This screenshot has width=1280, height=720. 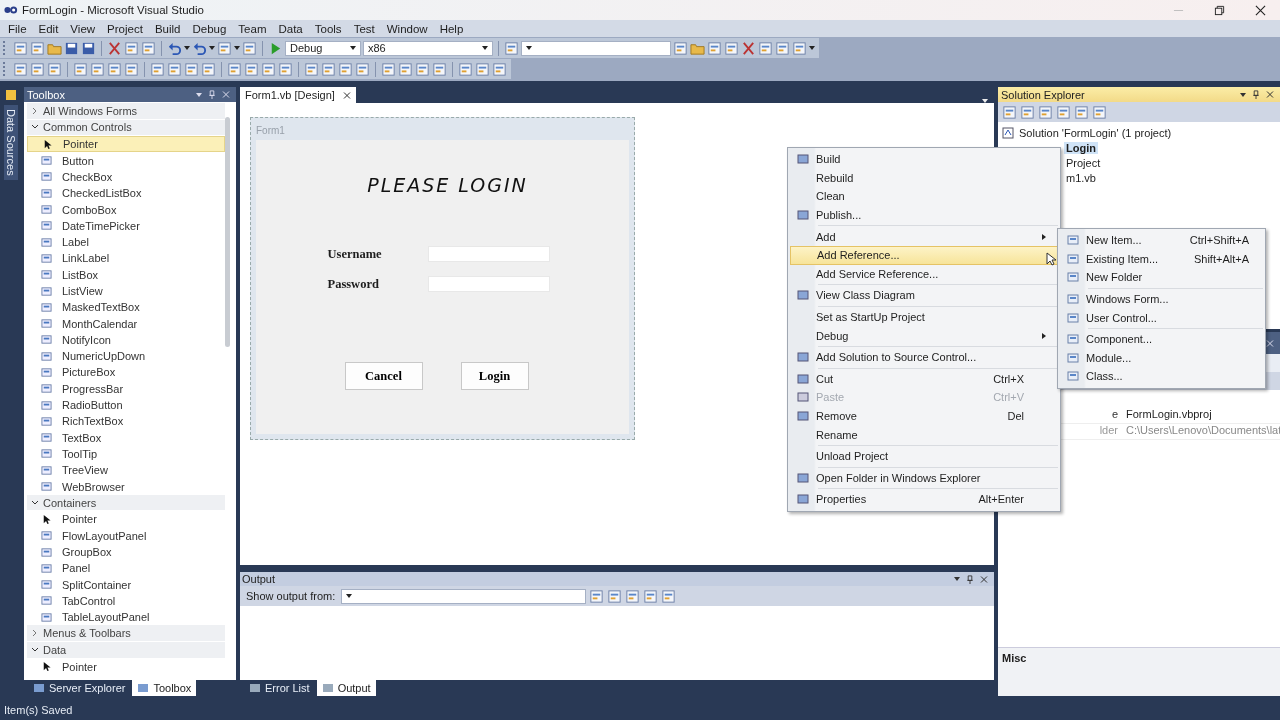 What do you see at coordinates (924, 499) in the screenshot?
I see `menu-item: Properties Alt+Enter` at bounding box center [924, 499].